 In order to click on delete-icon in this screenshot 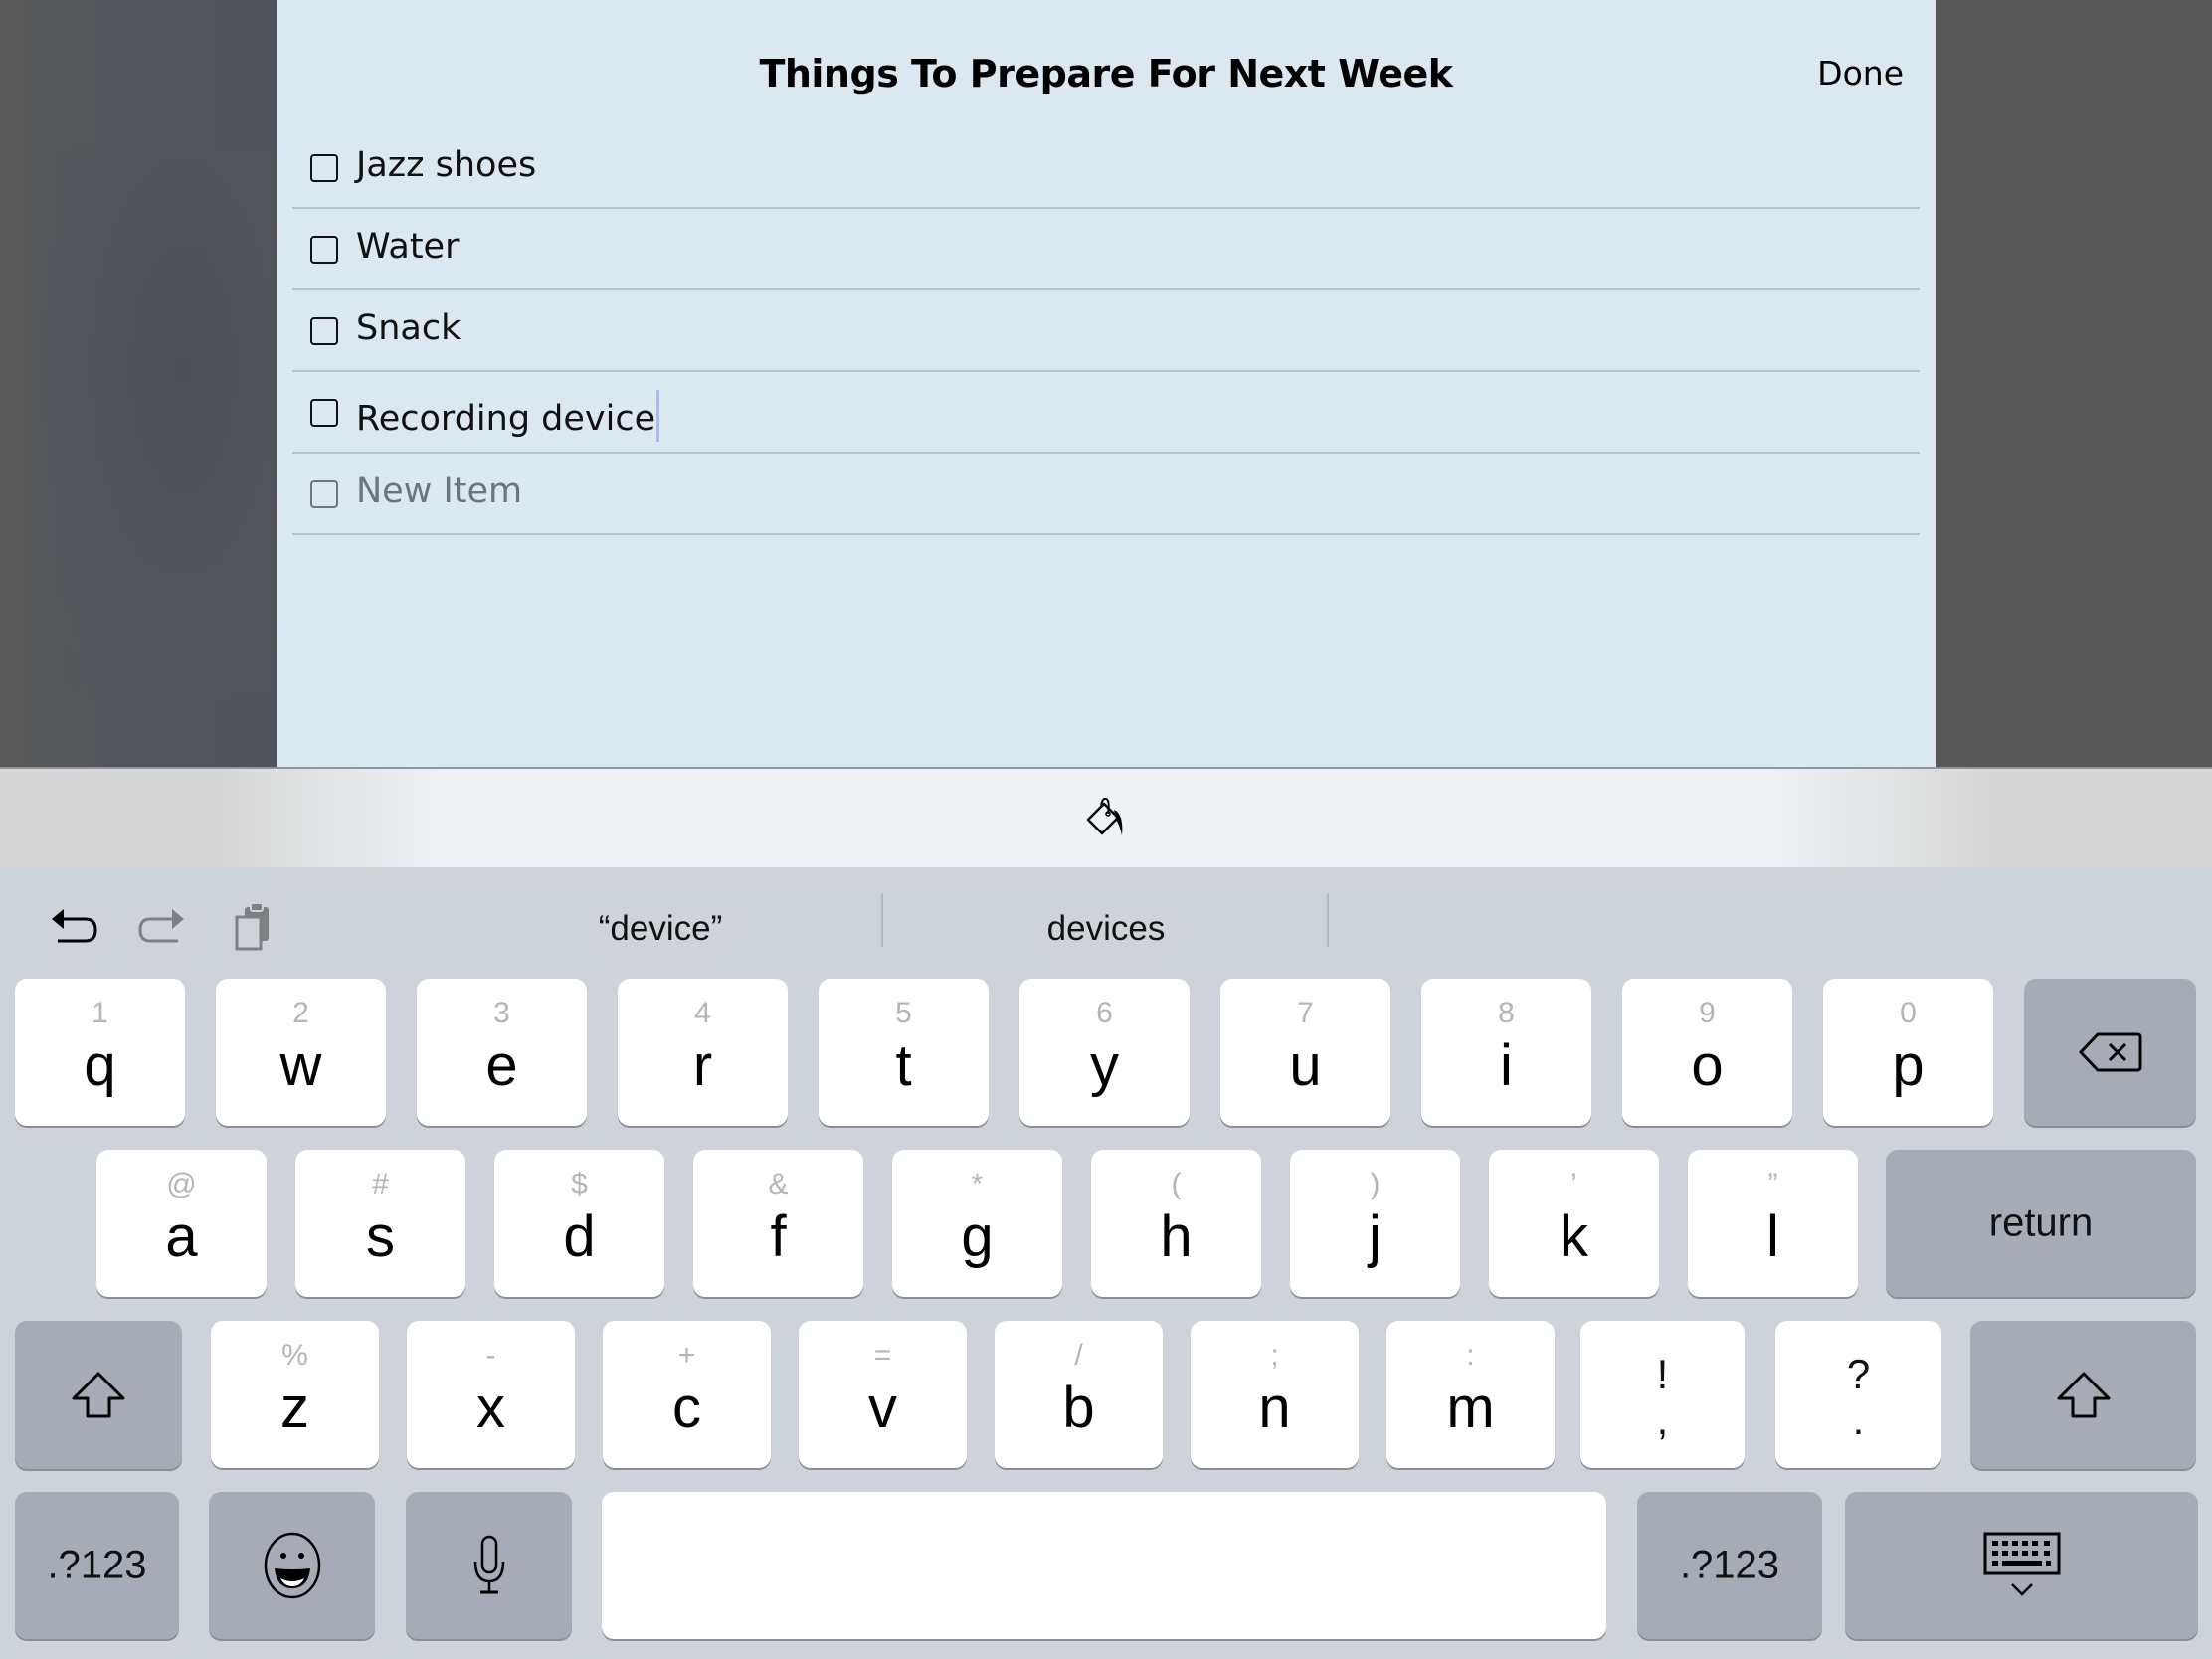, I will do `click(2110, 1052)`.